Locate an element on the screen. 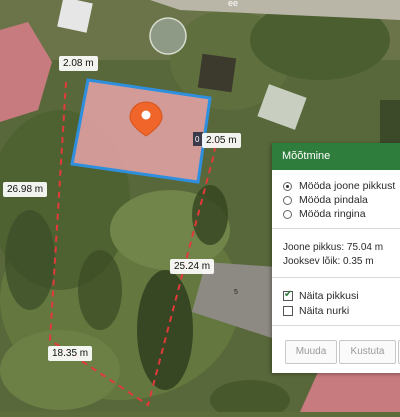  show-lengths-toggle: Näita pikkusi is located at coordinates (341, 295).